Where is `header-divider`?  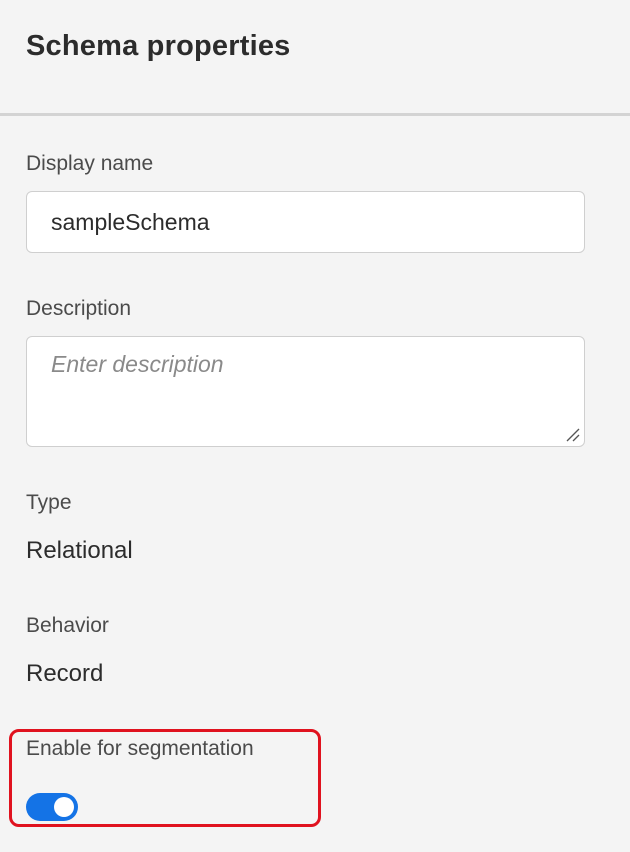
header-divider is located at coordinates (315, 114).